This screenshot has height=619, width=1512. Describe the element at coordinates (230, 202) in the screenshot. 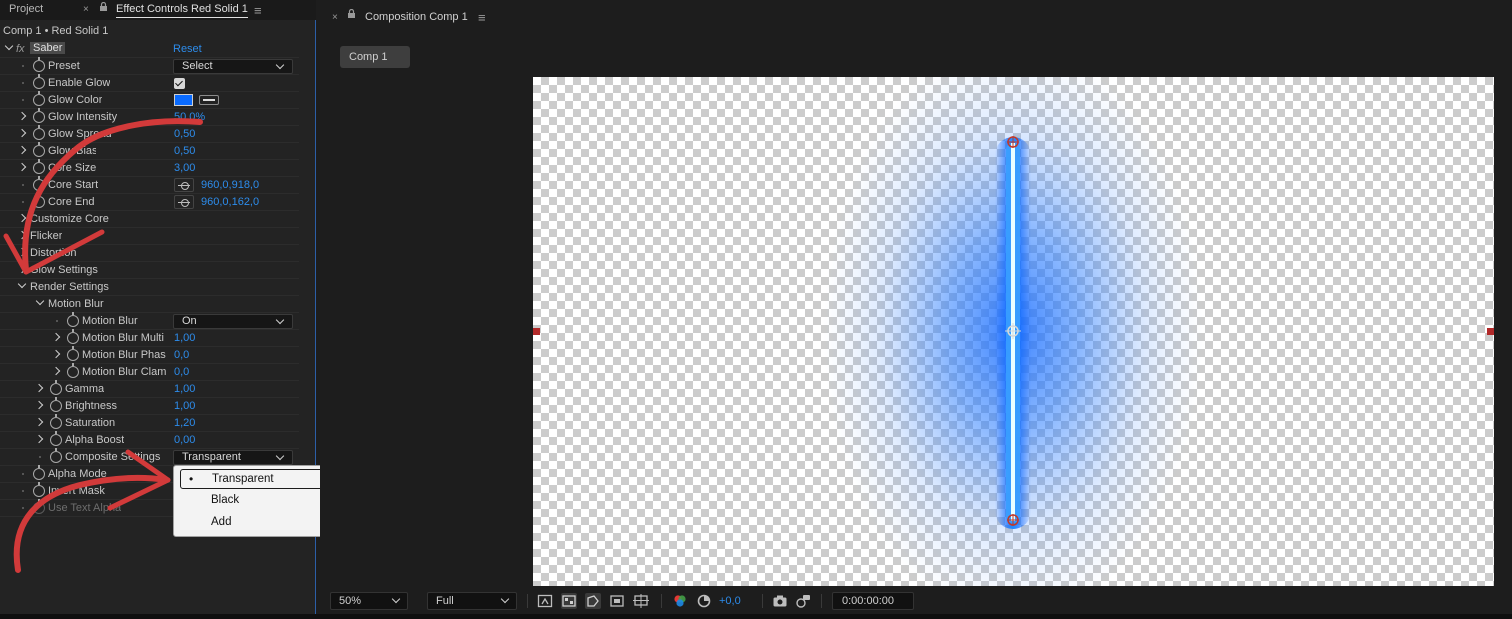

I see `core-end-value: 960,0,162,0` at that location.